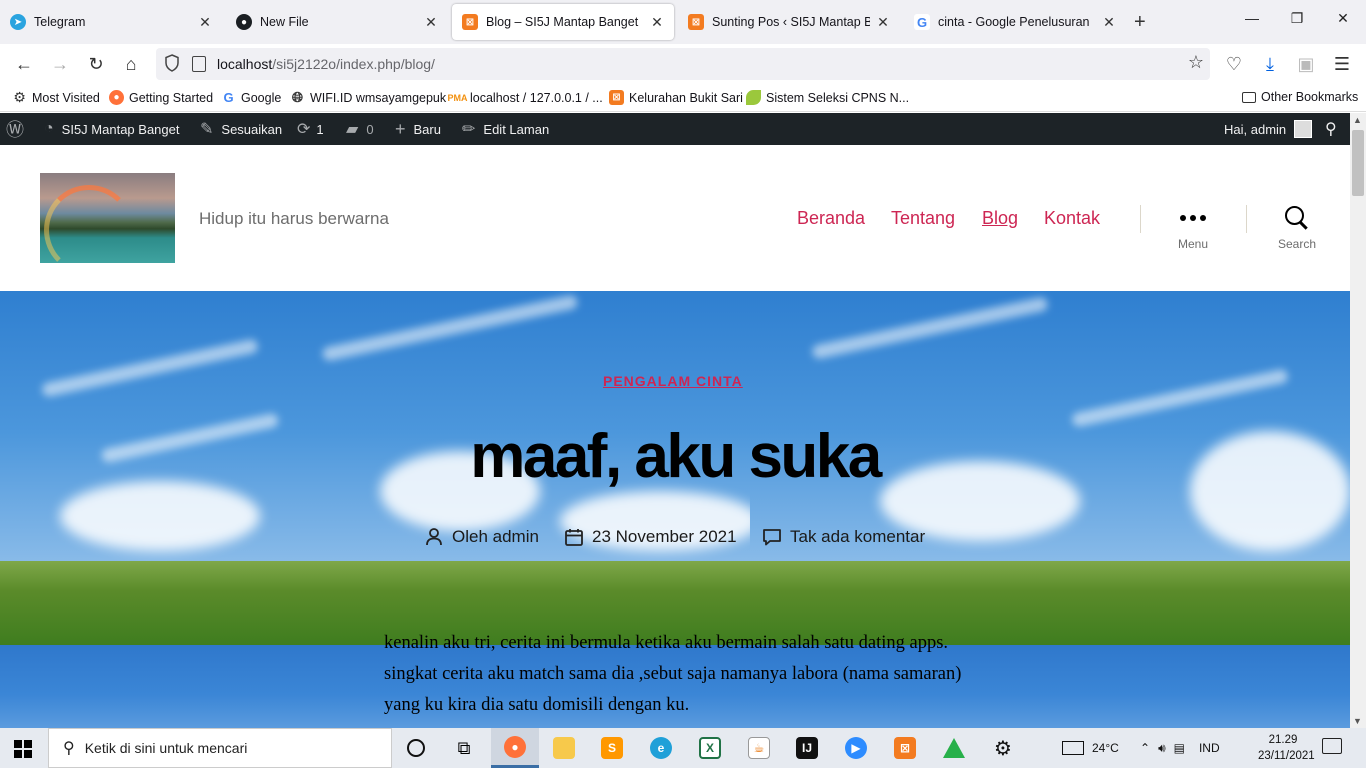 This screenshot has height=768, width=1366. I want to click on bookmark-wifi-id: 🌐︎ WIFI.ID wmsayamgepuk, so click(368, 97).